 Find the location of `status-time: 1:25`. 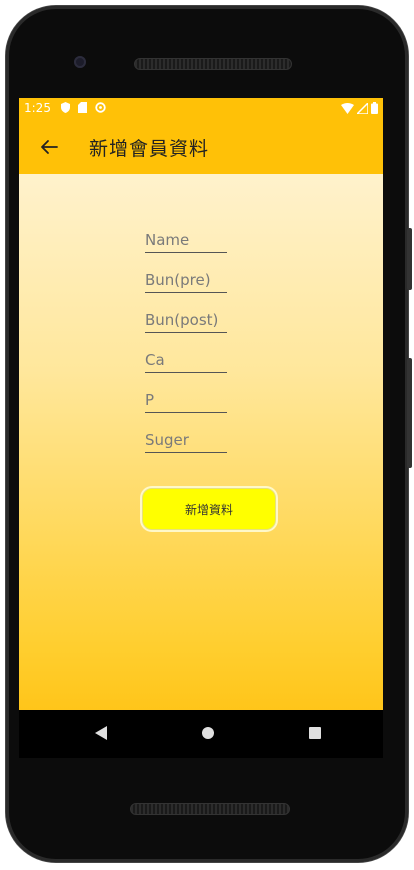

status-time: 1:25 is located at coordinates (37, 108).